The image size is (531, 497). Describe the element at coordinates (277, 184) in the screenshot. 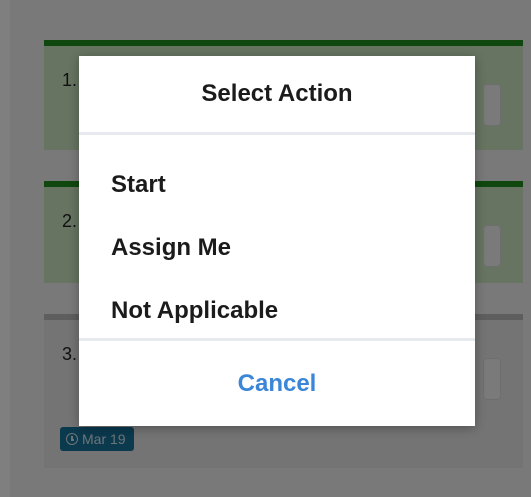

I see `action-option-start: Start` at that location.